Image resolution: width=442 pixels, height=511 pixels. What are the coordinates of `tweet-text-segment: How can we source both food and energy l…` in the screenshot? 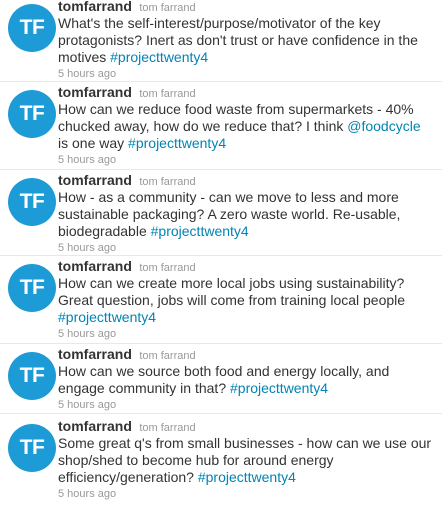 It's located at (224, 379).